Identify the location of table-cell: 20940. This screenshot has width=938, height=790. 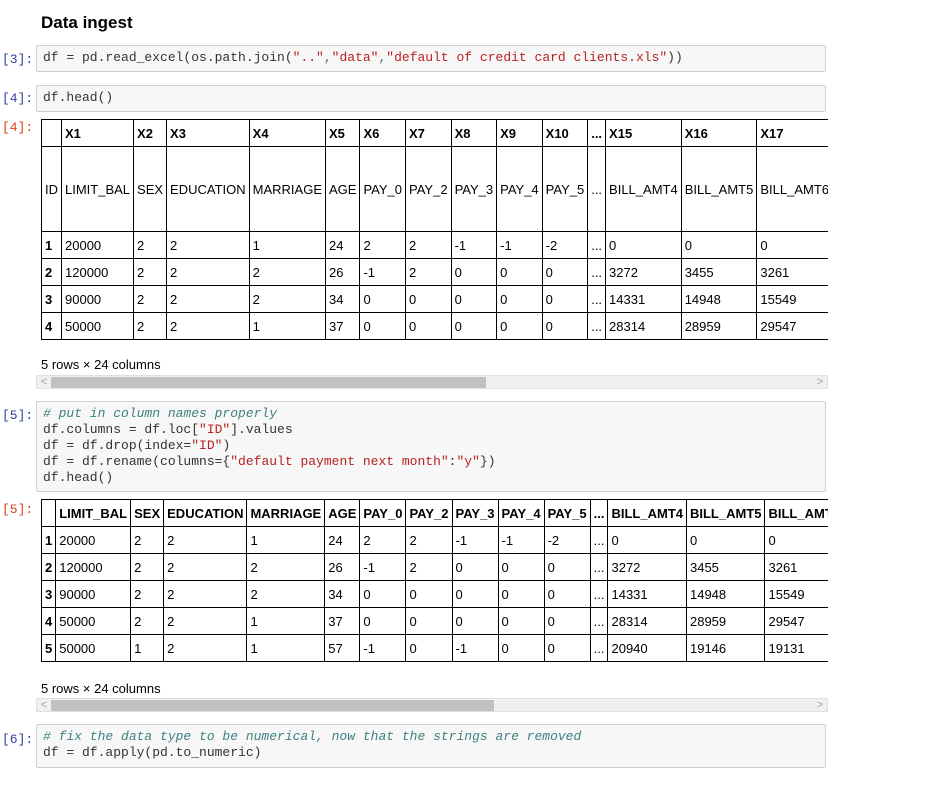
(647, 648).